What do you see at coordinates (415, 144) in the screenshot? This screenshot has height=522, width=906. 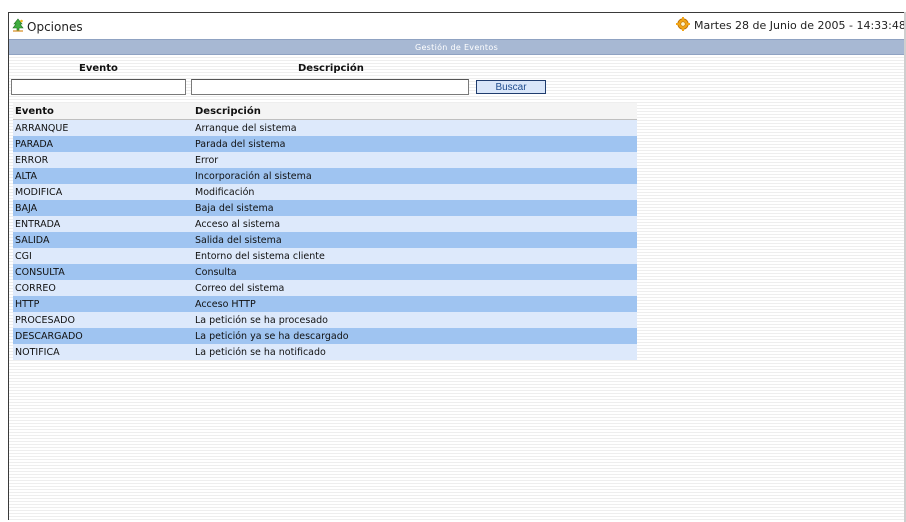 I see `event-description-cell: Parada del sistema` at bounding box center [415, 144].